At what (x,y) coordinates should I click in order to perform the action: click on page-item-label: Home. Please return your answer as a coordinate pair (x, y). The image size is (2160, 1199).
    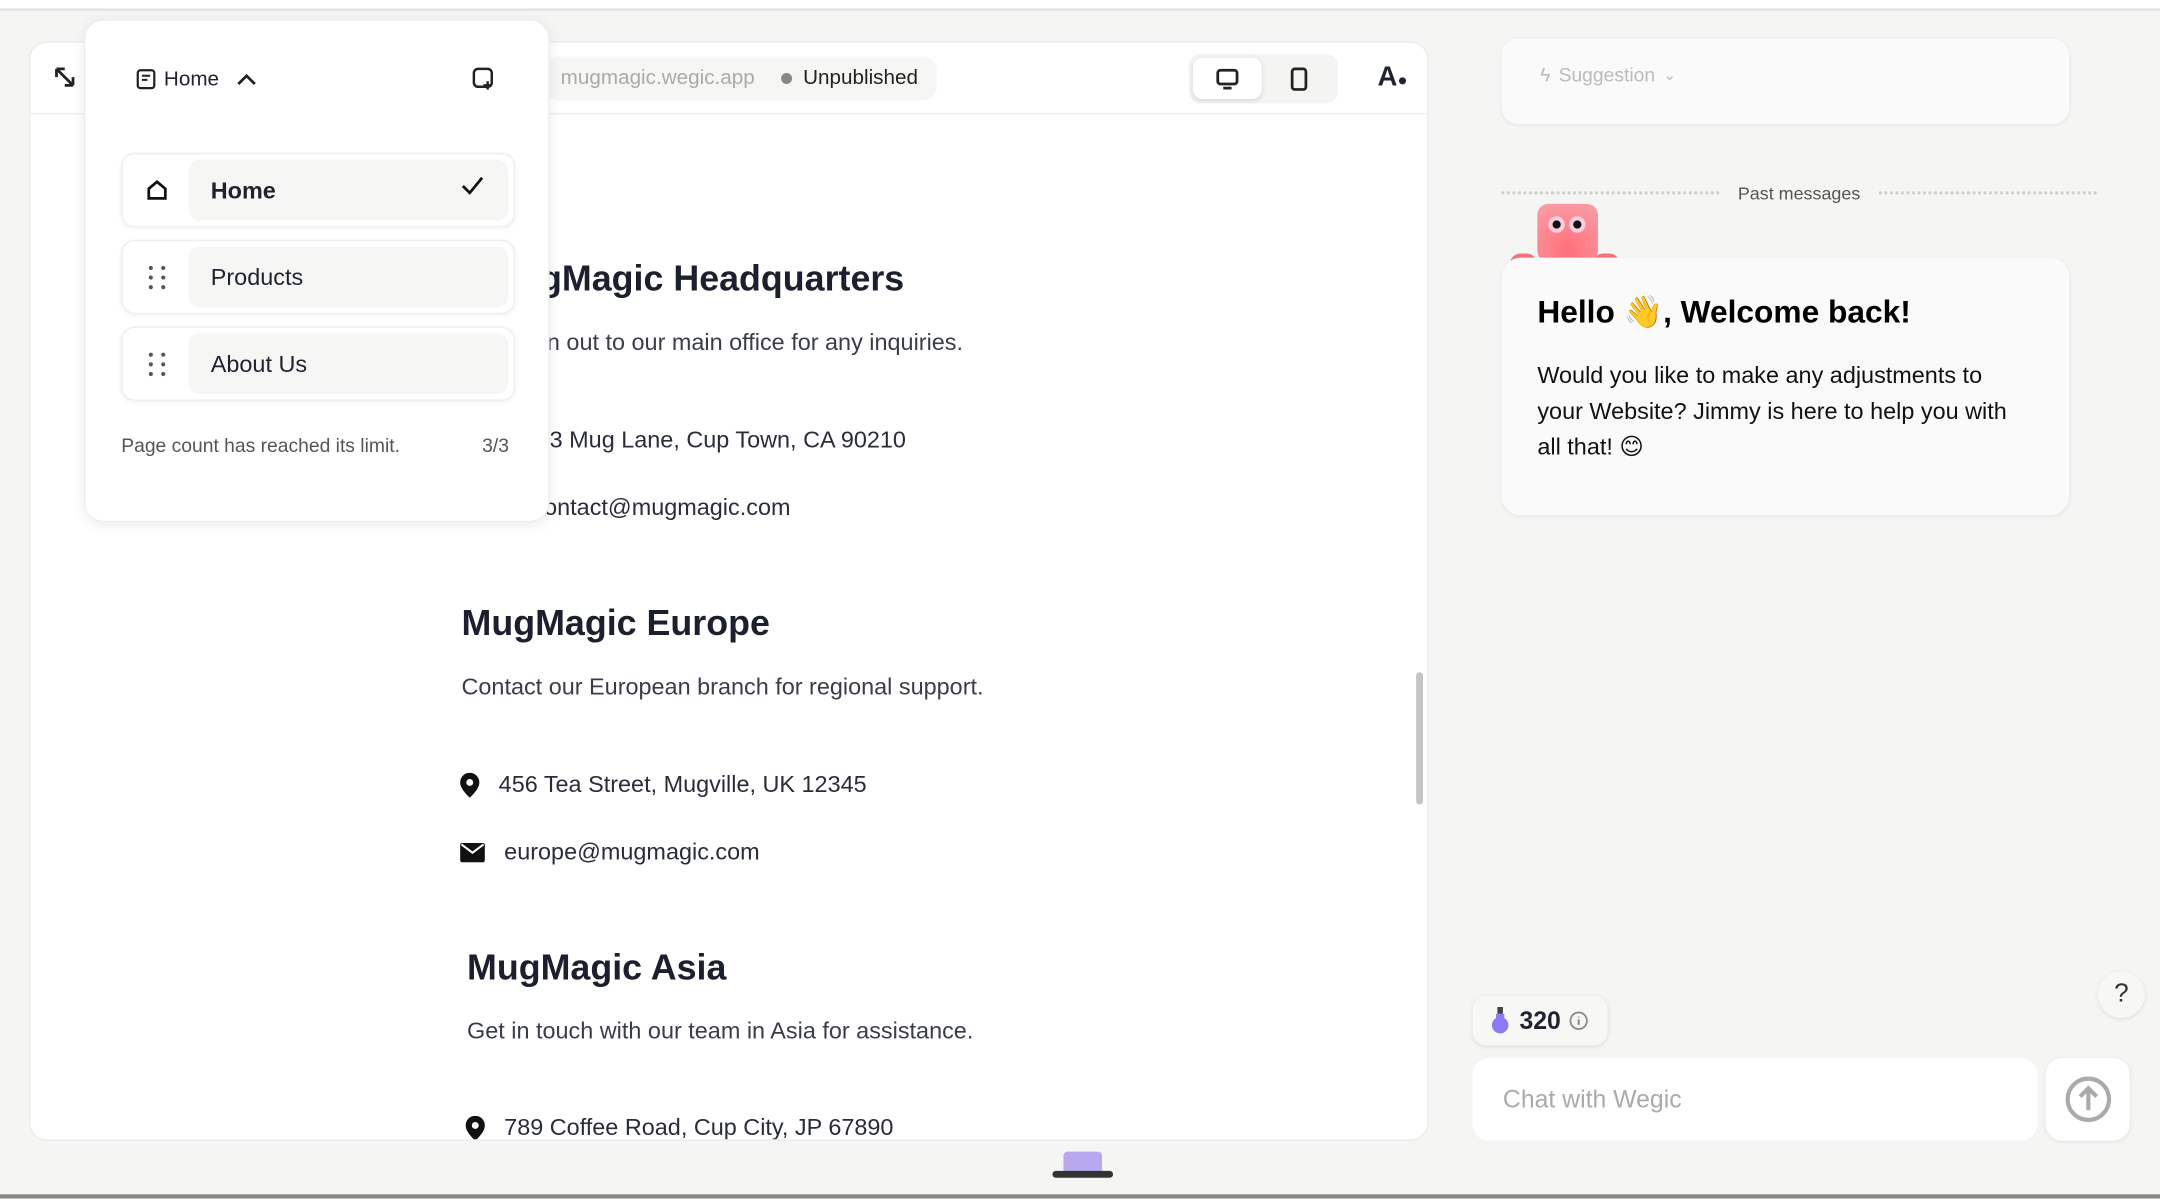
    Looking at the image, I should click on (348, 190).